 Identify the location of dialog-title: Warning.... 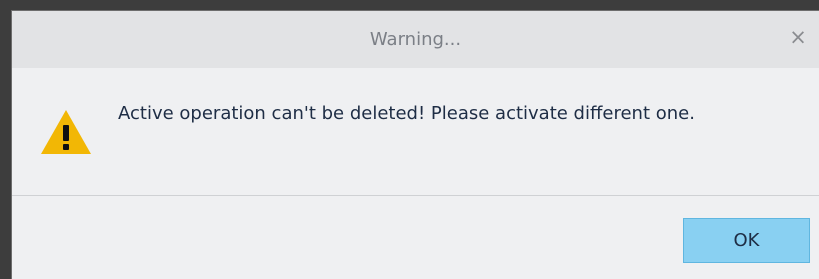
(415, 39).